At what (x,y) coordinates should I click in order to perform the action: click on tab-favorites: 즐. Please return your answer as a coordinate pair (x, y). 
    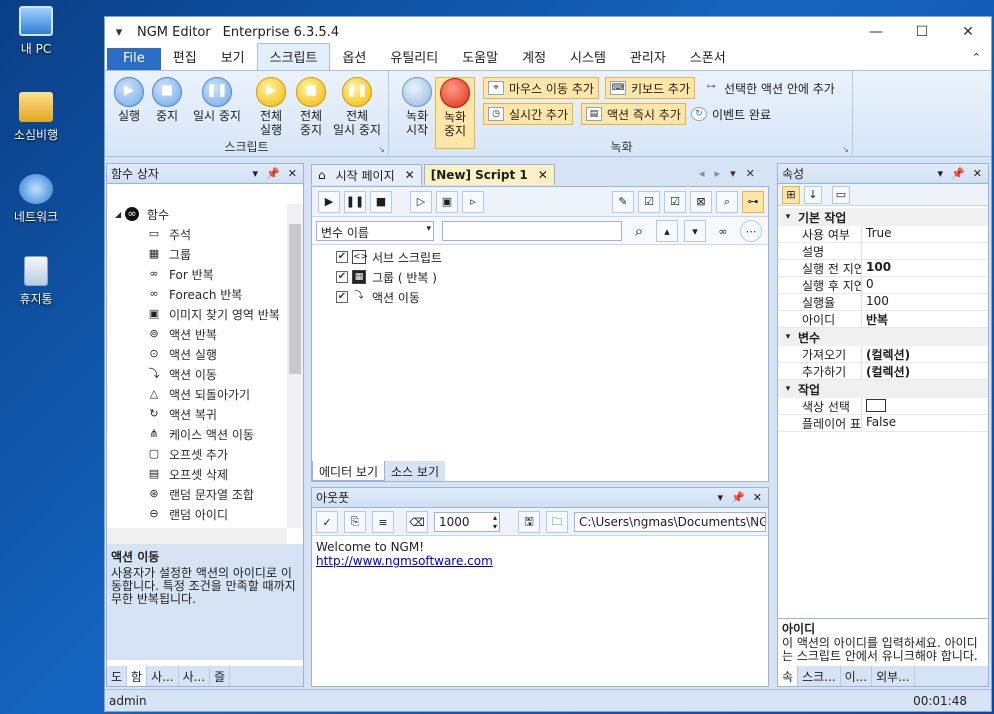
    Looking at the image, I should click on (220, 676).